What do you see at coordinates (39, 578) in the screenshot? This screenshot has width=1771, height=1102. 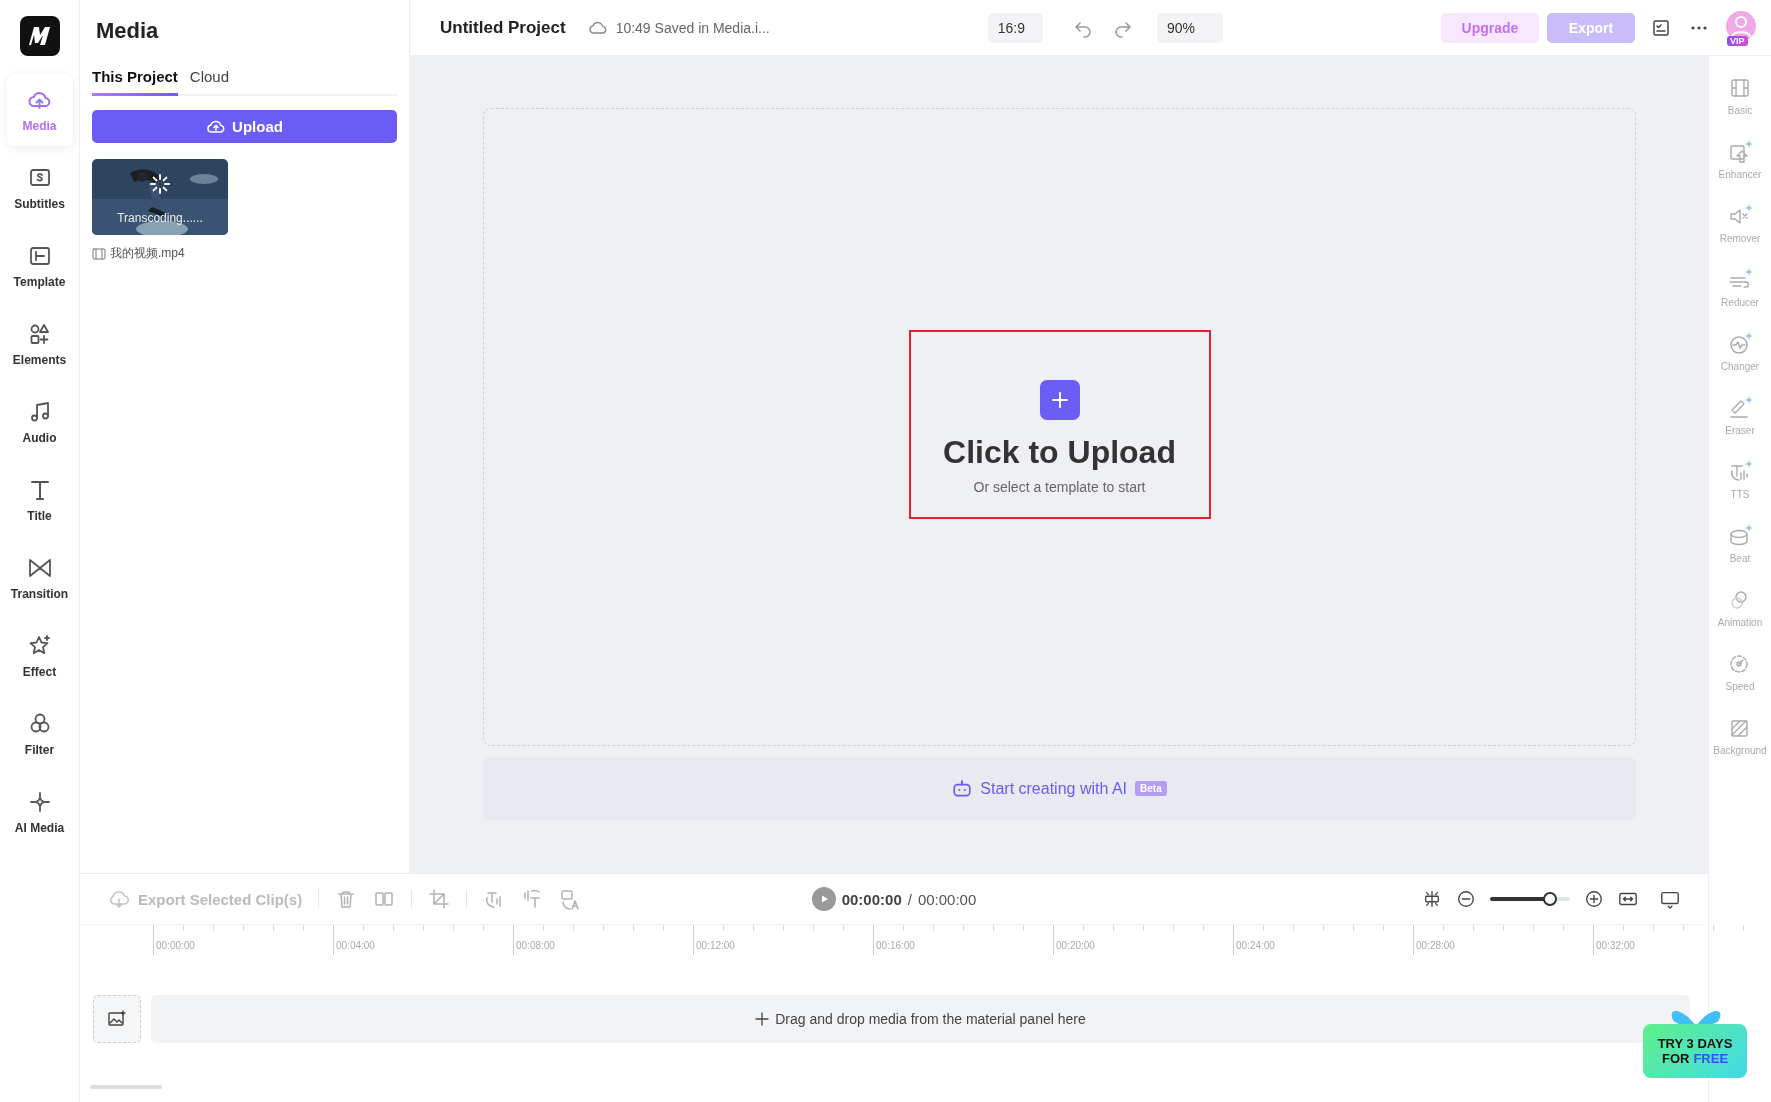 I see `sidebar-item: Transition` at bounding box center [39, 578].